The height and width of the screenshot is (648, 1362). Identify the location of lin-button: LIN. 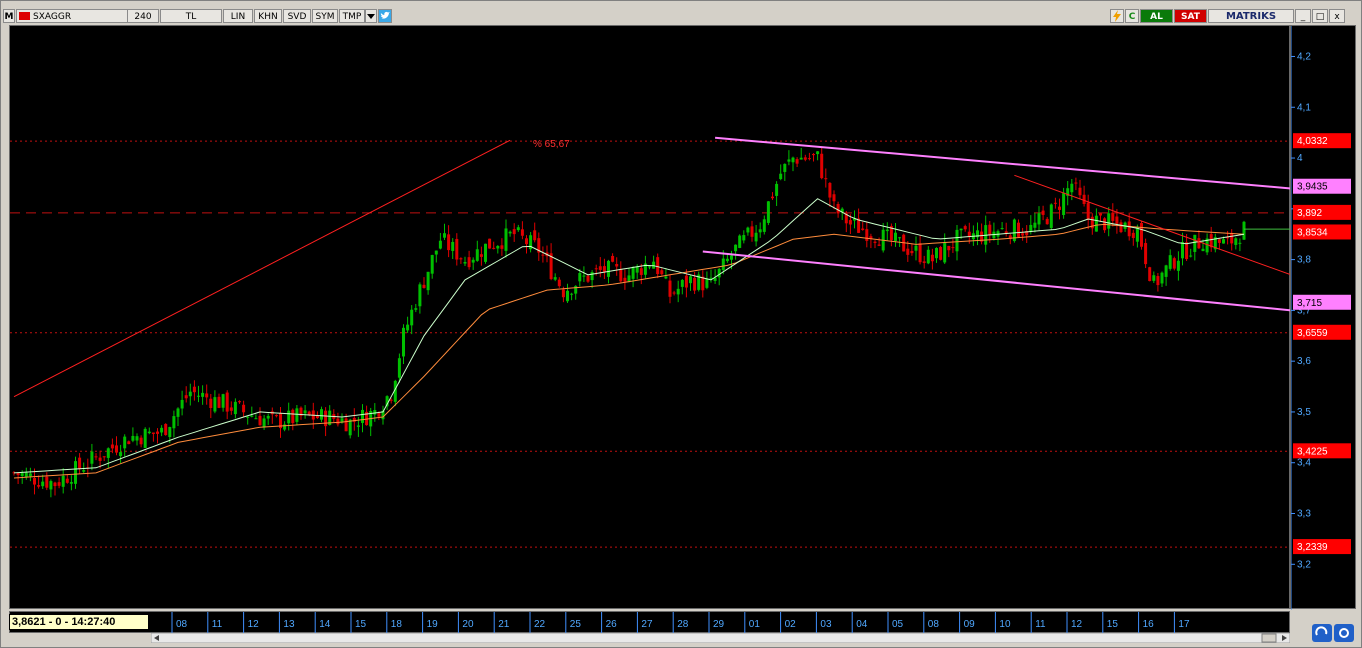
(238, 16).